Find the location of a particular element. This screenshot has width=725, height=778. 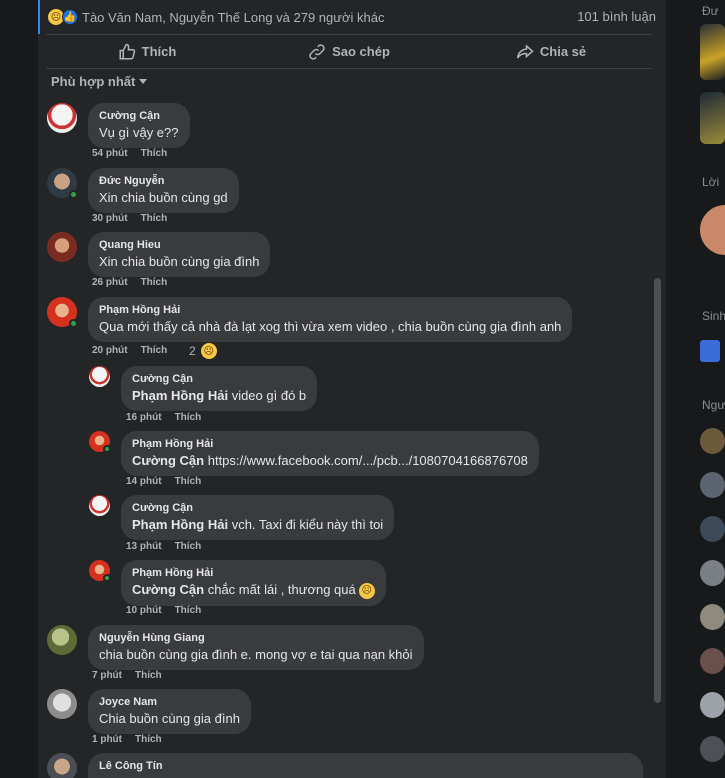

comment-author: Cường Cận is located at coordinates (139, 116).